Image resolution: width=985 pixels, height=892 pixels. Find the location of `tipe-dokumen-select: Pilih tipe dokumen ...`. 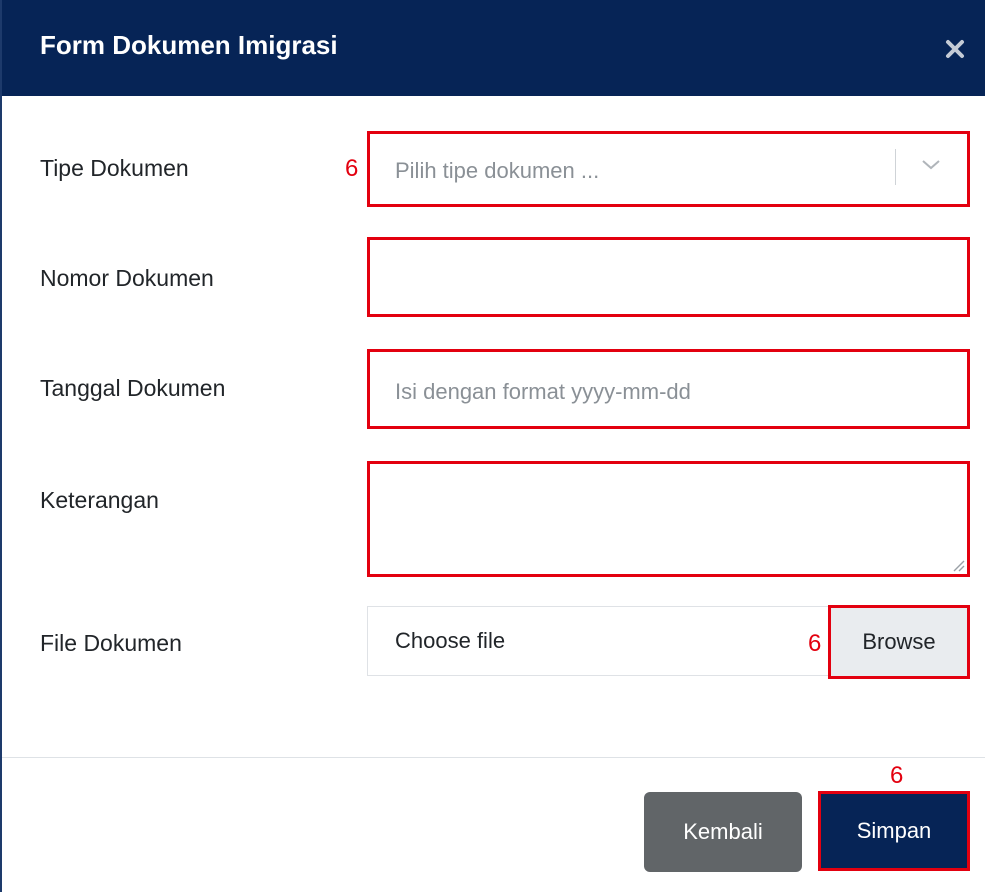

tipe-dokumen-select: Pilih tipe dokumen ... is located at coordinates (668, 169).